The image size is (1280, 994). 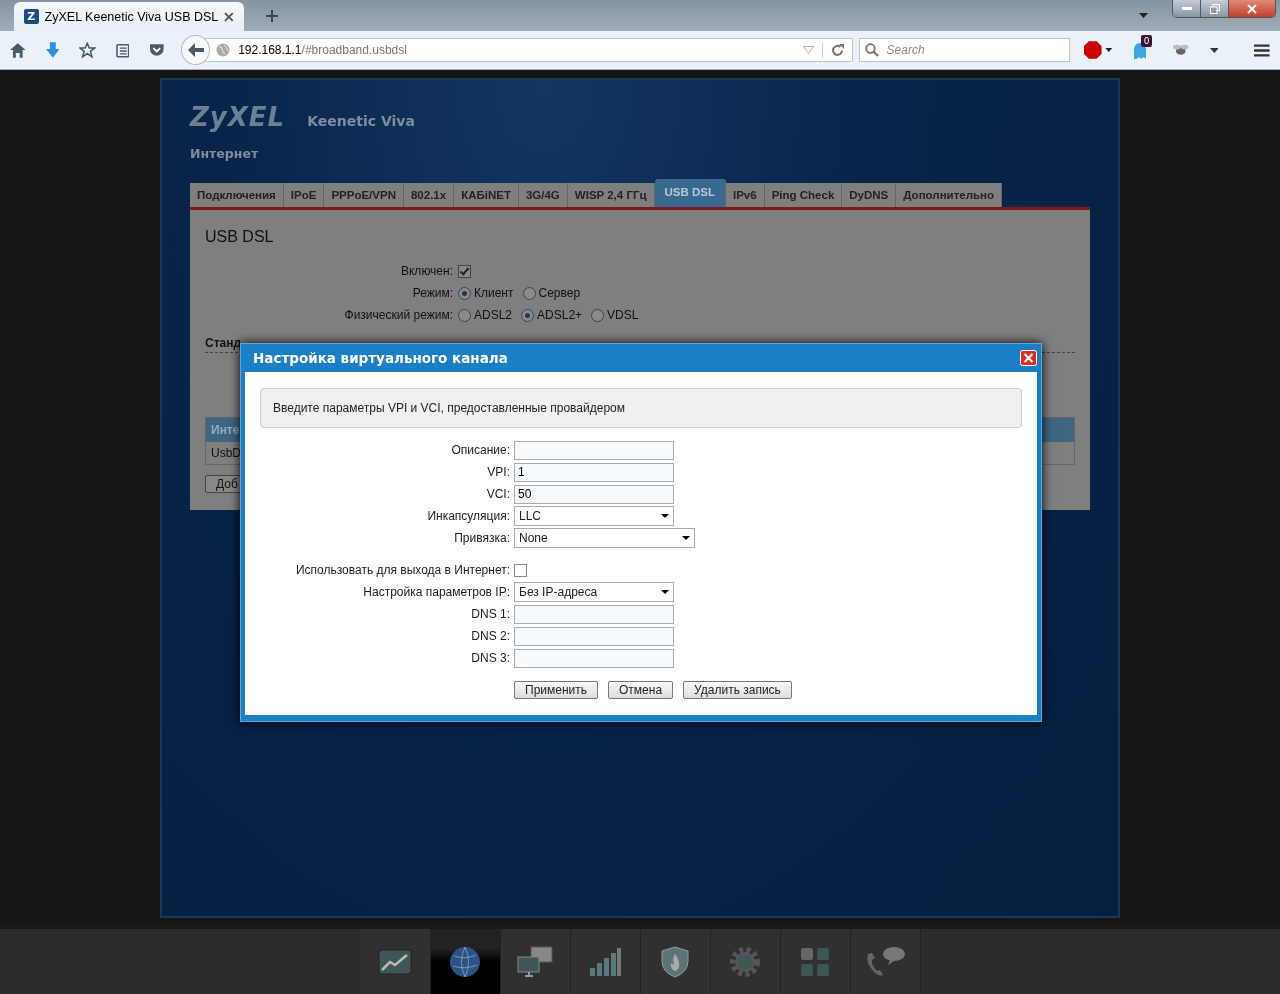 What do you see at coordinates (803, 195) in the screenshot?
I see `tab: Ping Check` at bounding box center [803, 195].